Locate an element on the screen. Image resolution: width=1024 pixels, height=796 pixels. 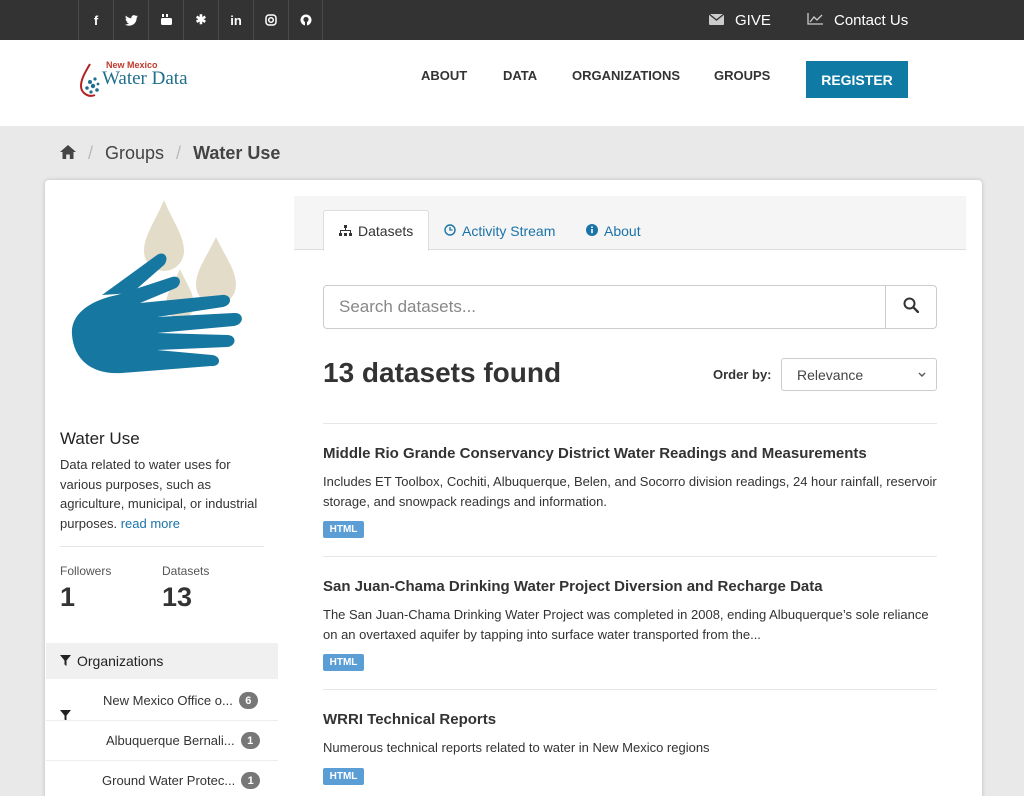
youtube-icon is located at coordinates (165, 20).